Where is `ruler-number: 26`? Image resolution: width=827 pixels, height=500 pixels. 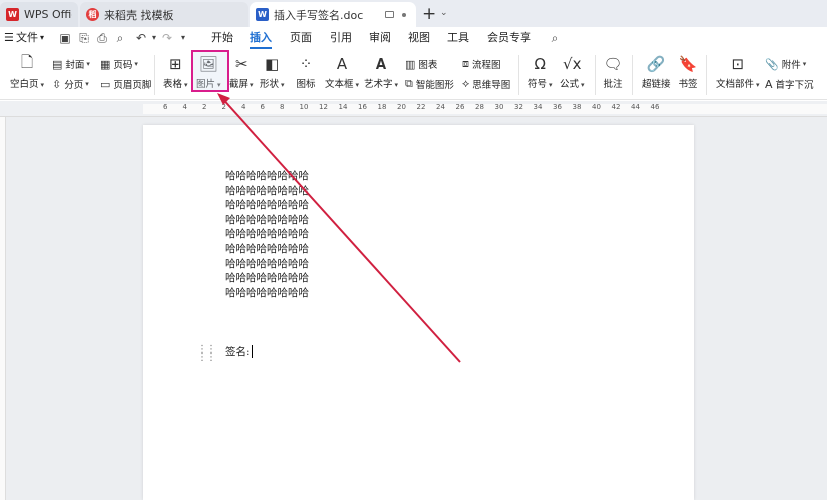
ruler-number: 26 is located at coordinates (460, 107).